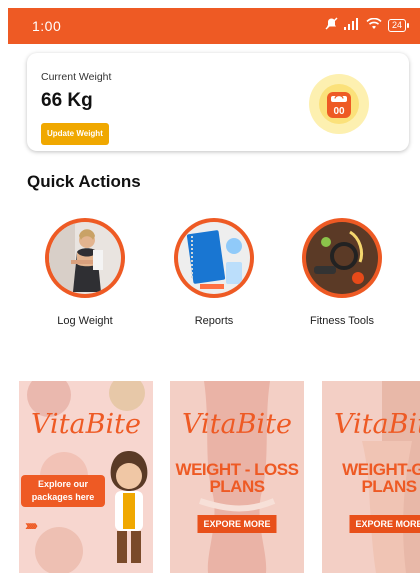 Image resolution: width=420 pixels, height=582 pixels. Describe the element at coordinates (63, 491) in the screenshot. I see `explore-packages-cta: Explore our packages here` at that location.